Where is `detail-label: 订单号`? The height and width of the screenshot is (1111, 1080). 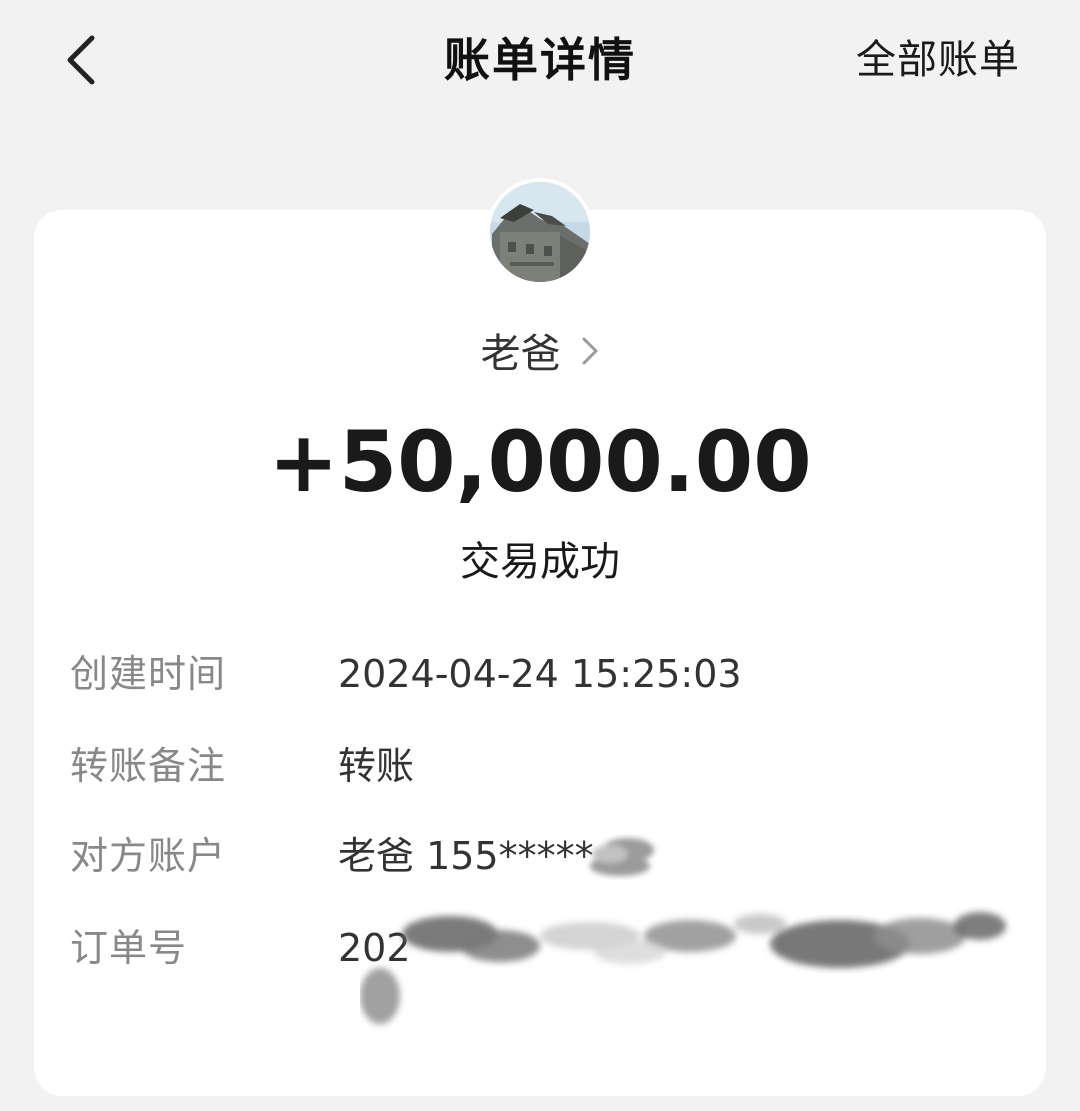
detail-label: 订单号 is located at coordinates (129, 948).